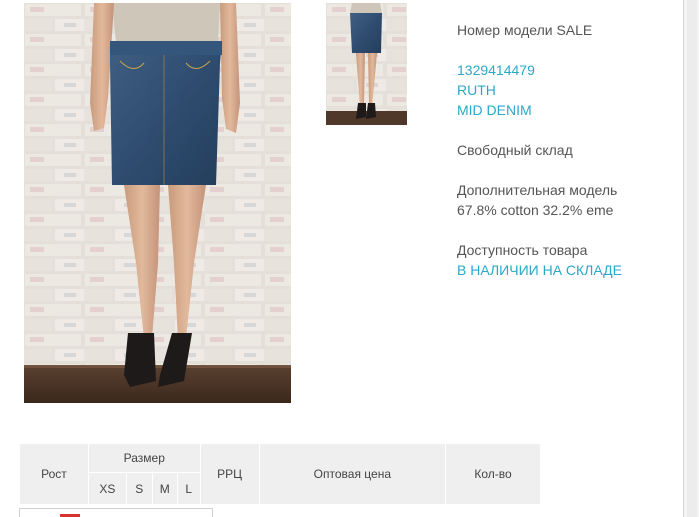 The width and height of the screenshot is (699, 517). I want to click on product-name-link: RUTH, so click(572, 90).